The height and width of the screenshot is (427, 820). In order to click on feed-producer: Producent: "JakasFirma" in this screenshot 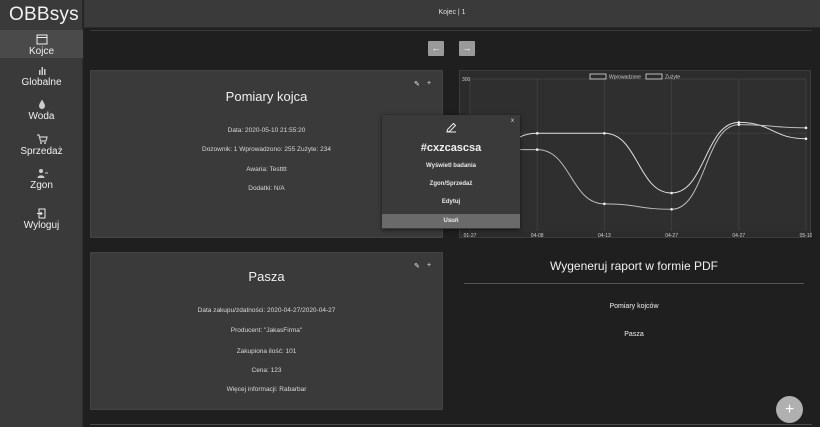, I will do `click(266, 330)`.